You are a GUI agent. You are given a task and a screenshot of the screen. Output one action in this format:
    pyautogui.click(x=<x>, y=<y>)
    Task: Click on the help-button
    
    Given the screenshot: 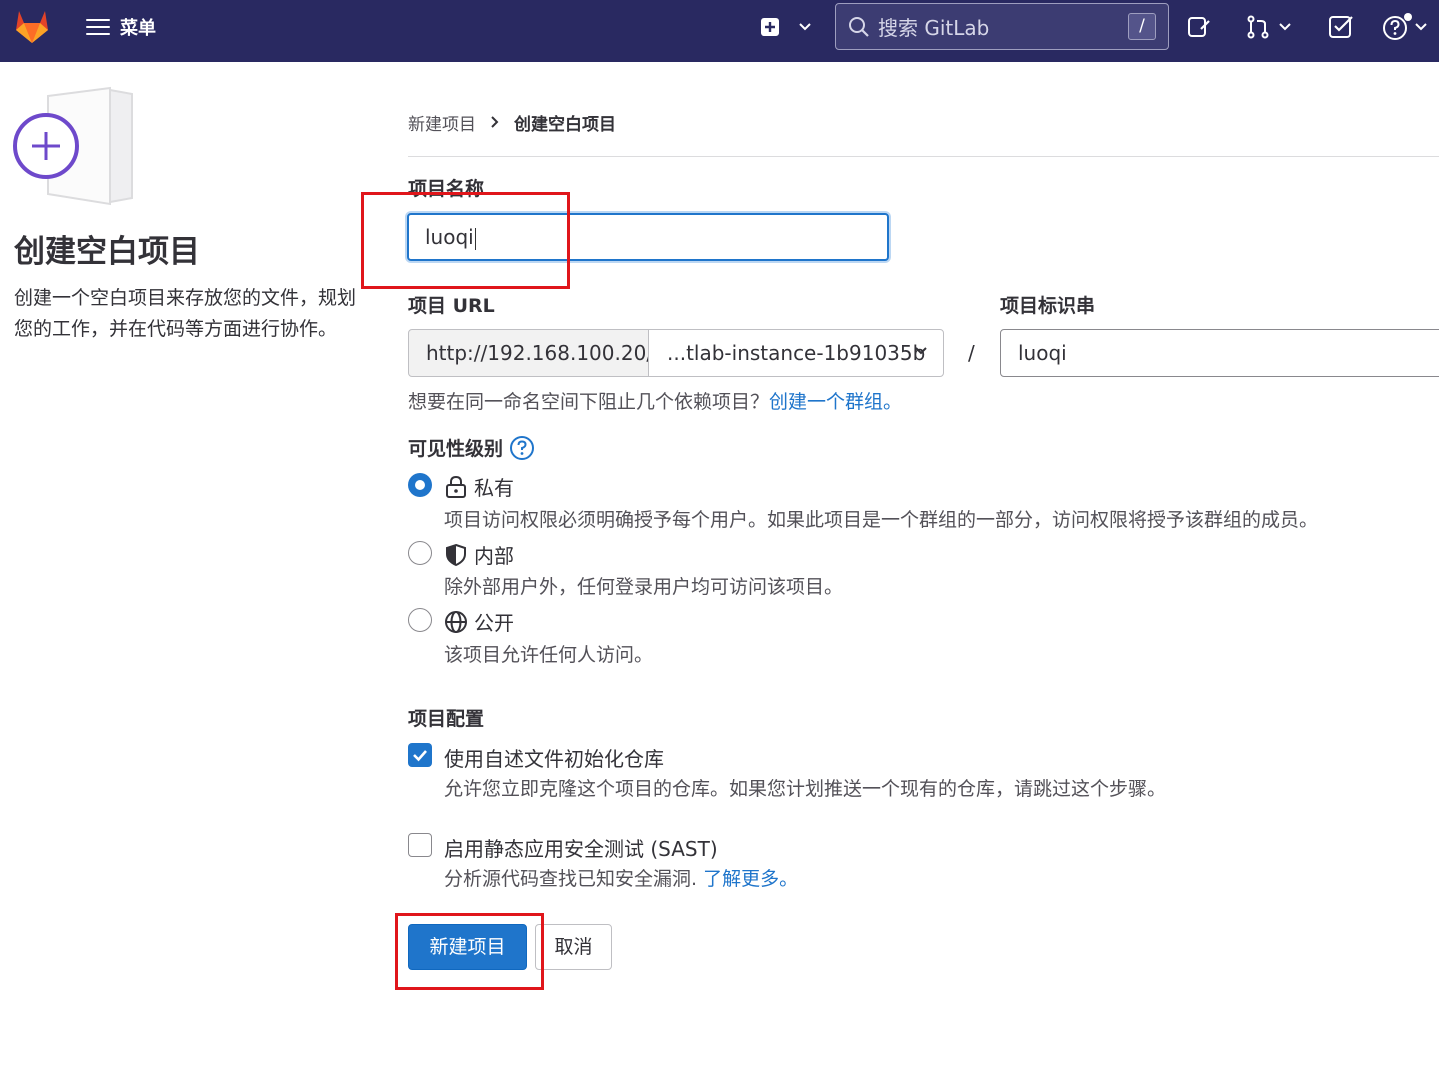 What is the action you would take?
    pyautogui.click(x=1405, y=27)
    